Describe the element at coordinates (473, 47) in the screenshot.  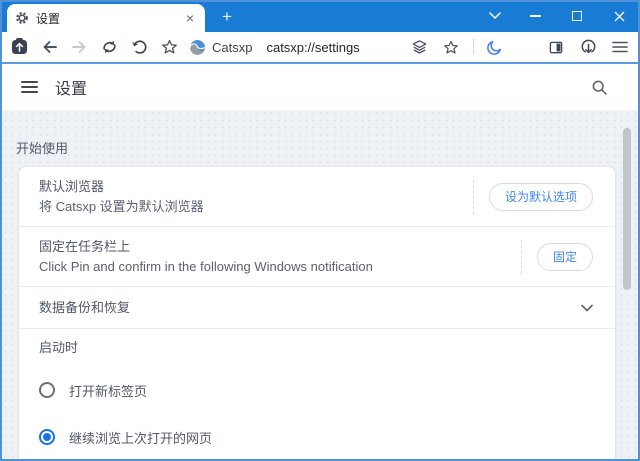
I see `toolbar-divider` at that location.